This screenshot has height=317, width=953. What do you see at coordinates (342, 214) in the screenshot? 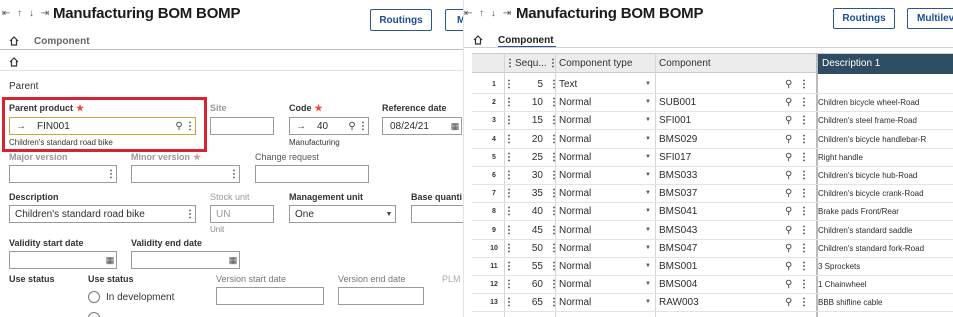
I see `management-unit-select: One ▼` at bounding box center [342, 214].